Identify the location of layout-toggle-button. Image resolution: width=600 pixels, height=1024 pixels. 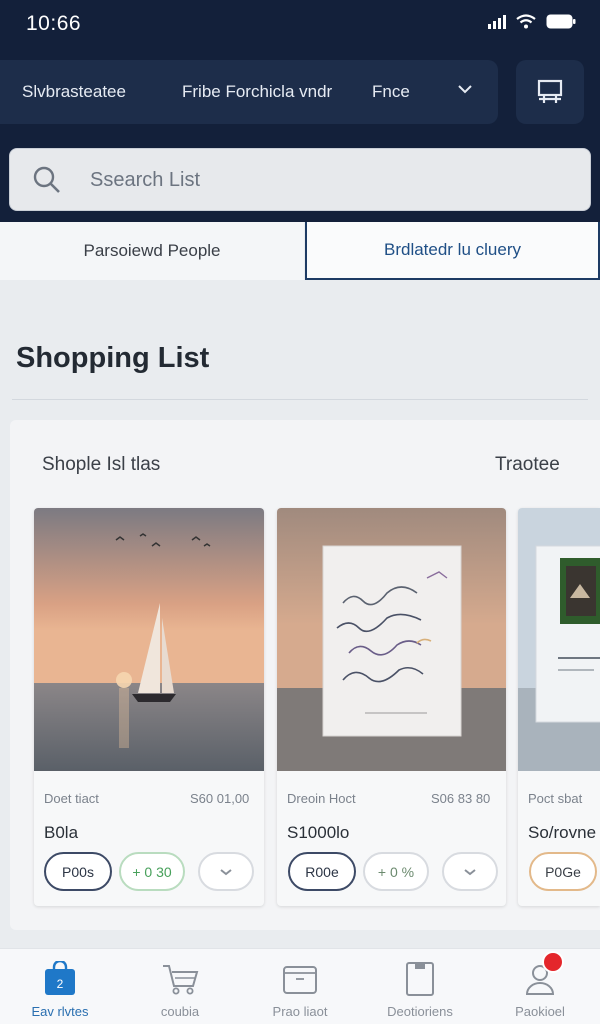
(550, 92).